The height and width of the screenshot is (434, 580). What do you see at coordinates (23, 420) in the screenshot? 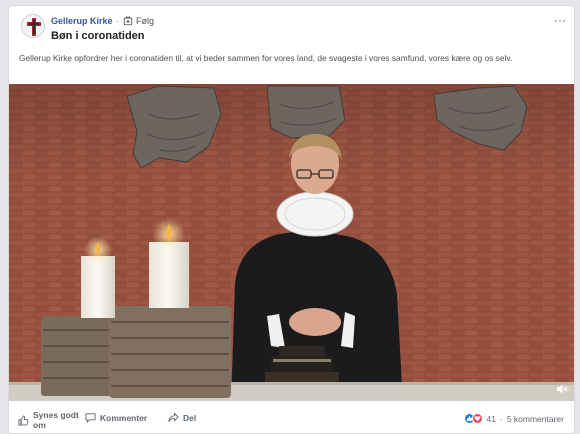
I see `thumbs-up-icon` at bounding box center [23, 420].